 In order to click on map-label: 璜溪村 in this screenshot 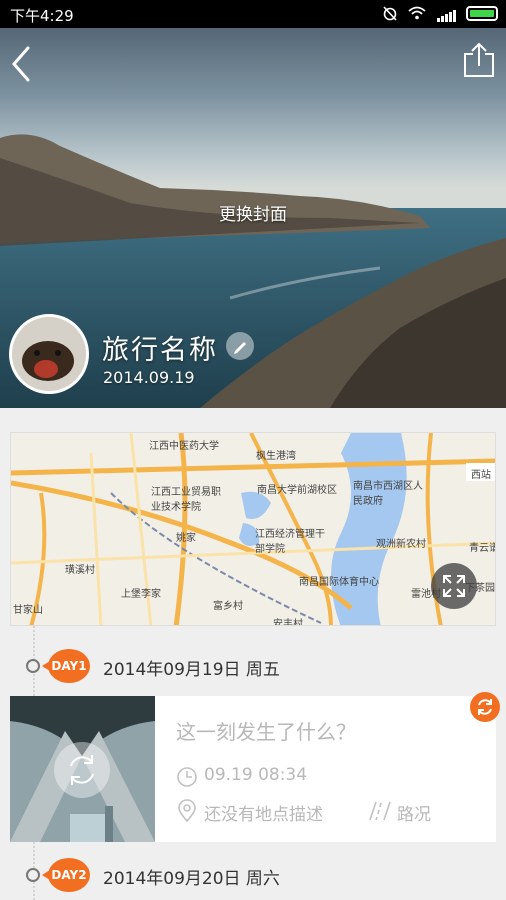, I will do `click(80, 570)`.